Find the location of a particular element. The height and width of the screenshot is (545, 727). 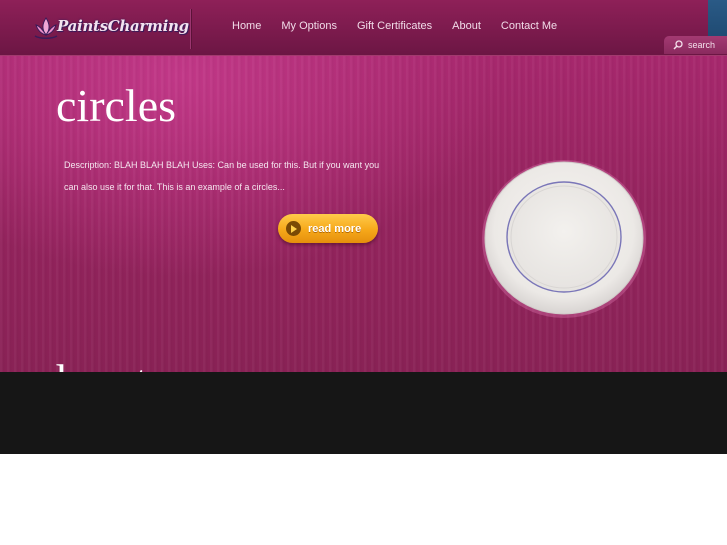

search-icon is located at coordinates (678, 45).